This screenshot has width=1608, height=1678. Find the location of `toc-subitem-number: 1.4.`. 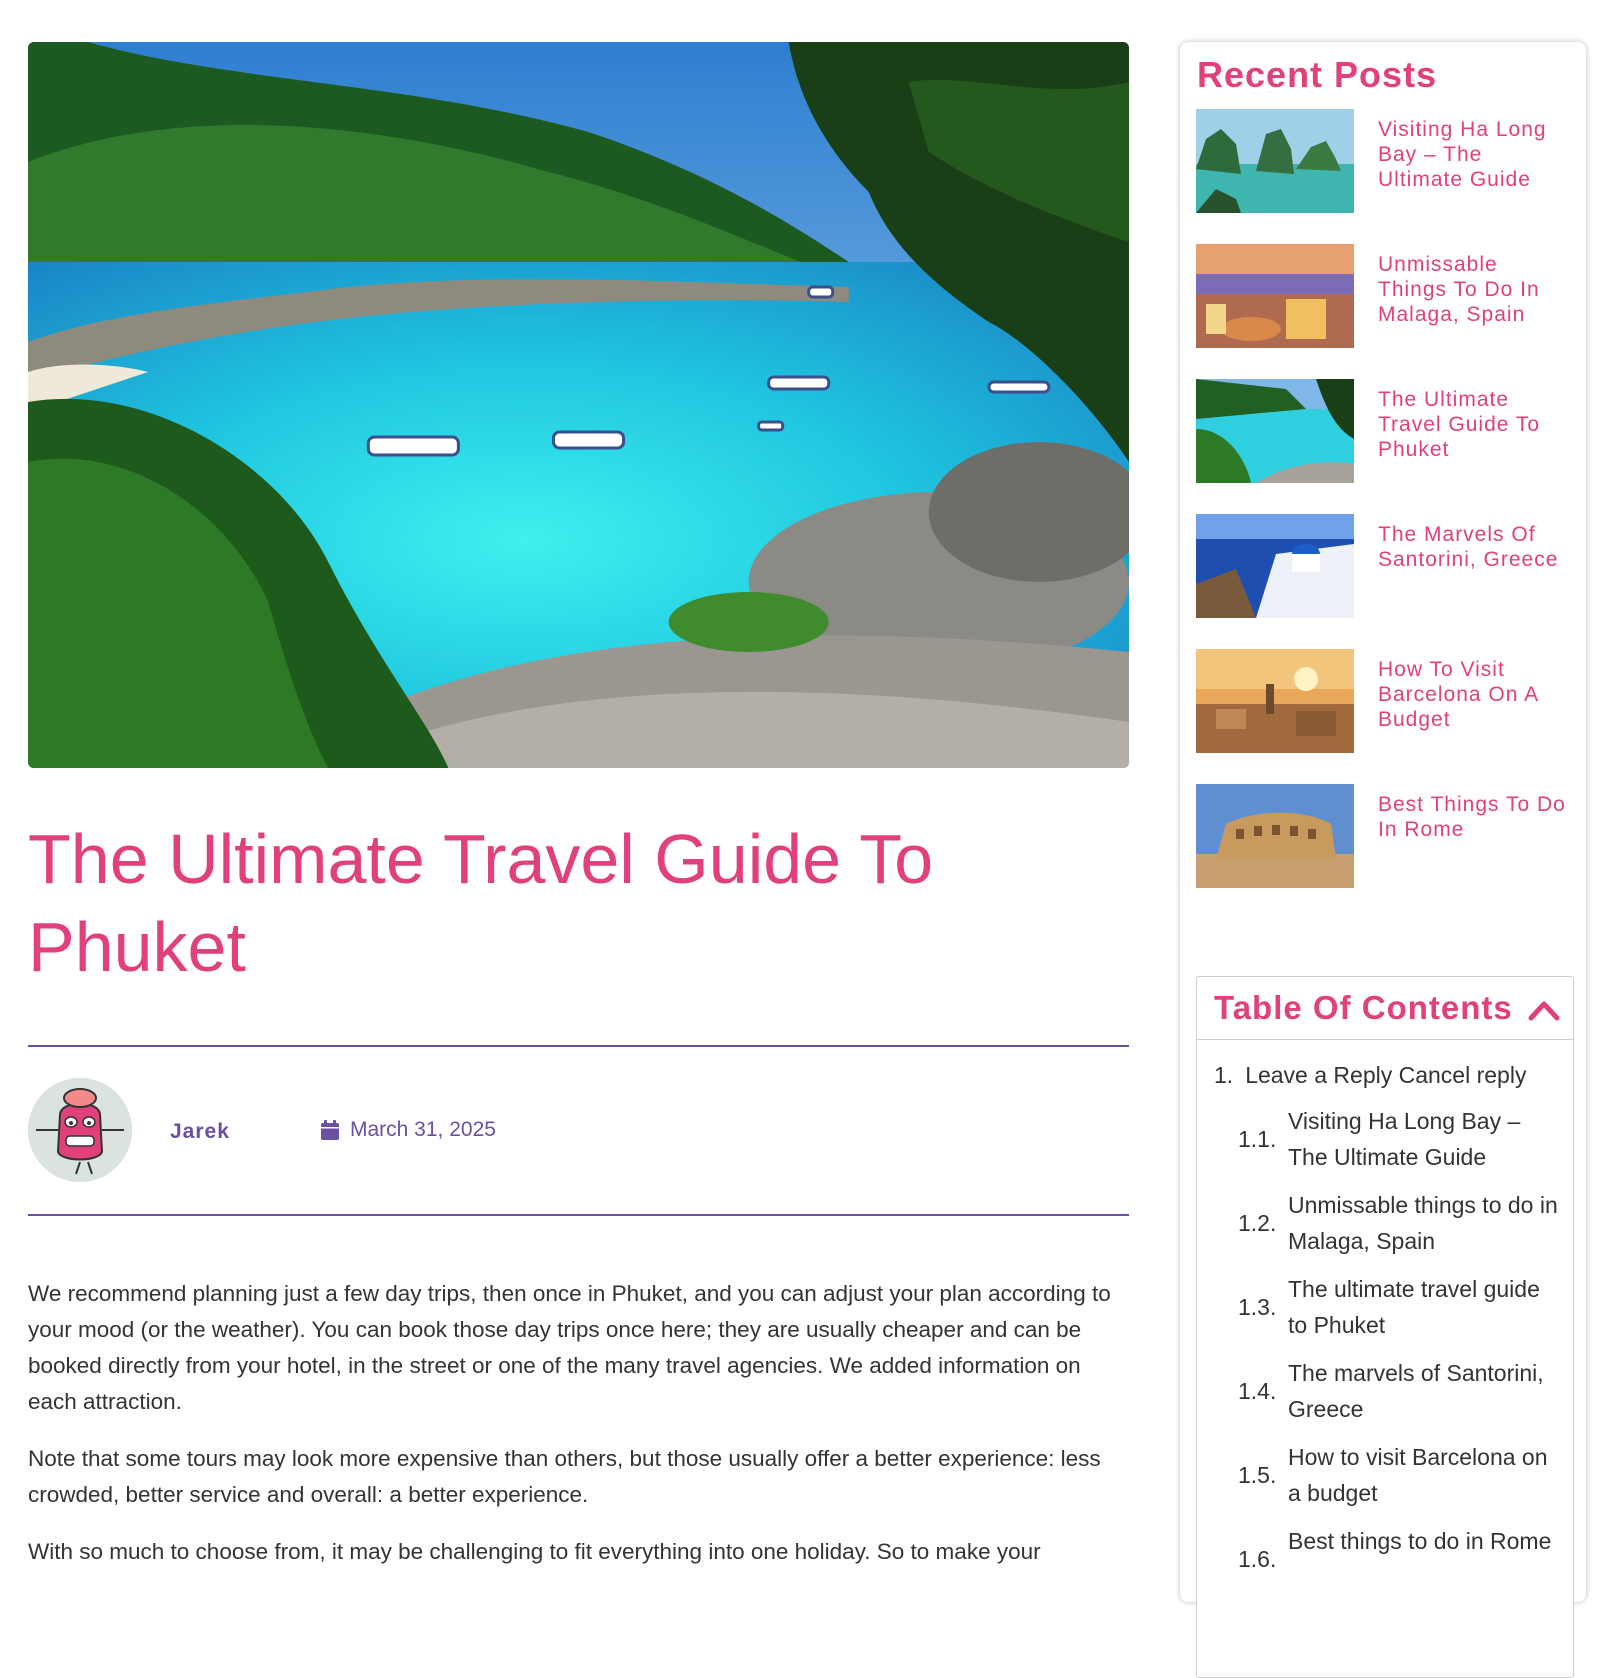

toc-subitem-number: 1.4. is located at coordinates (1257, 1391).